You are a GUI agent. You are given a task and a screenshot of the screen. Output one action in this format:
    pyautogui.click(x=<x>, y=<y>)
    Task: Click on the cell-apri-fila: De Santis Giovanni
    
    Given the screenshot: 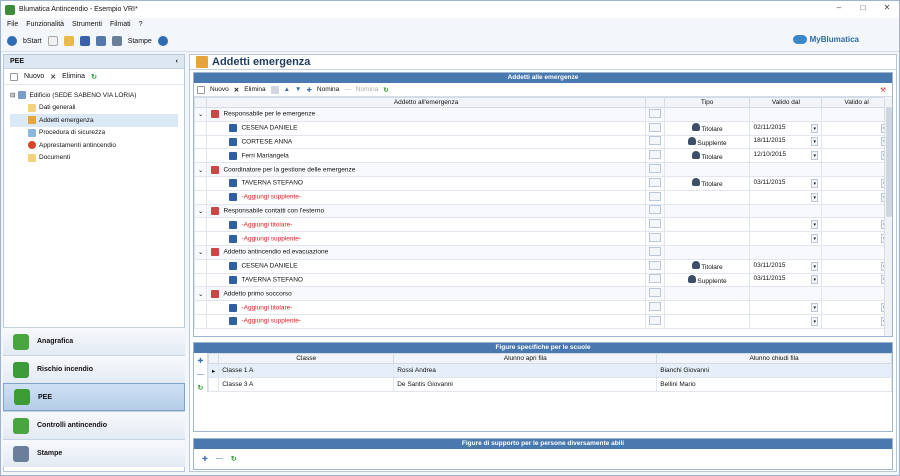 What is the action you would take?
    pyautogui.click(x=525, y=384)
    